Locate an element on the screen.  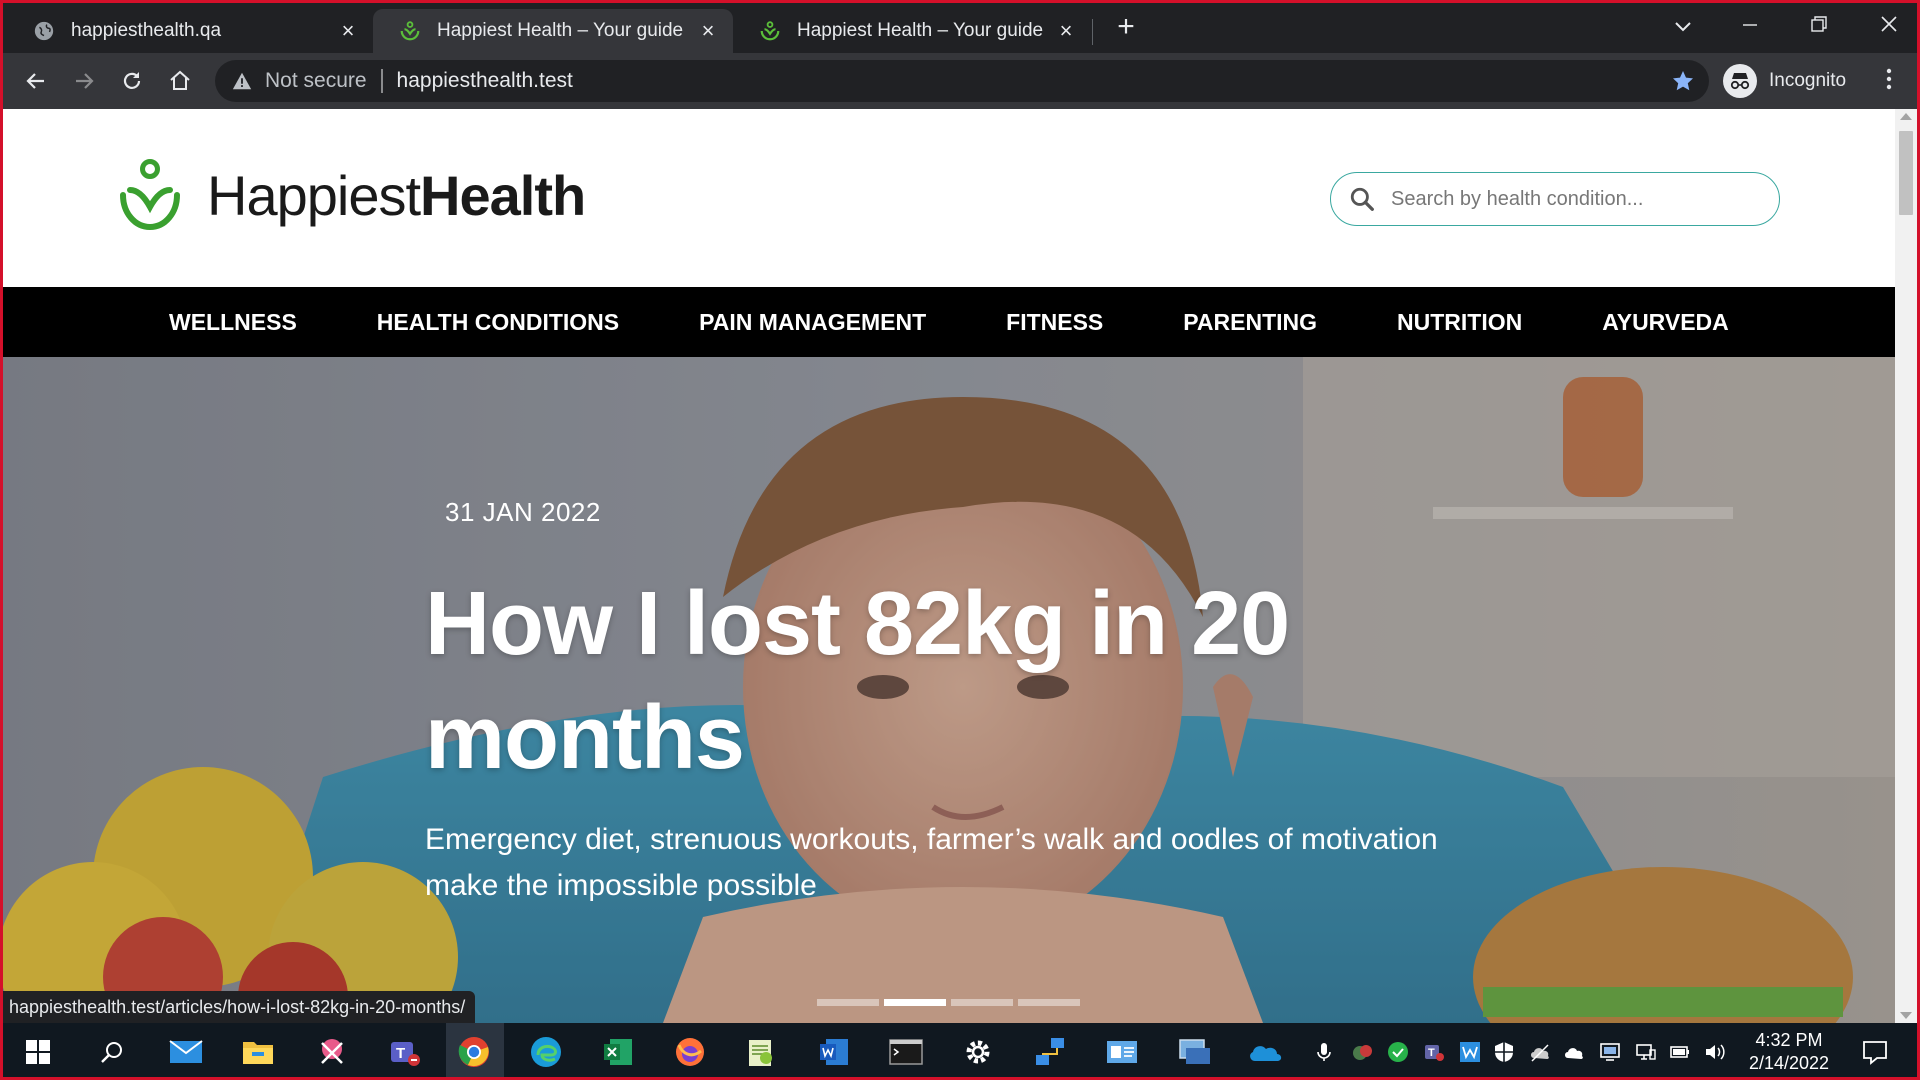
volume-icon is located at coordinates (1714, 1052).